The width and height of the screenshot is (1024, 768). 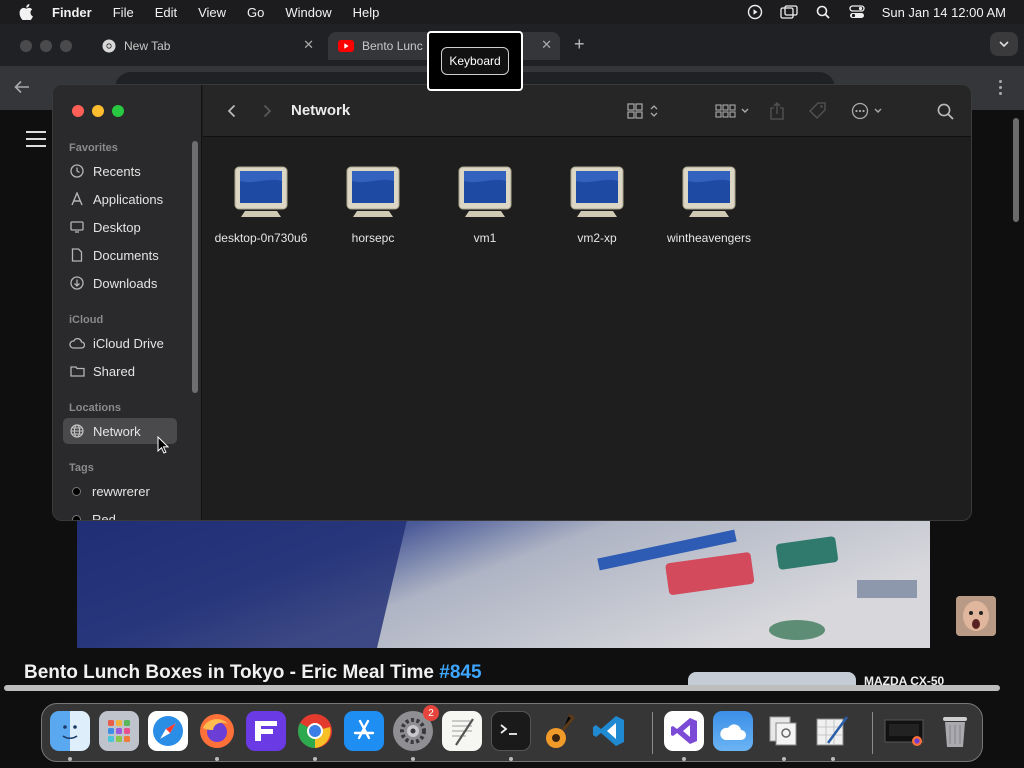 What do you see at coordinates (255, 12) in the screenshot?
I see `menu-go: Go` at bounding box center [255, 12].